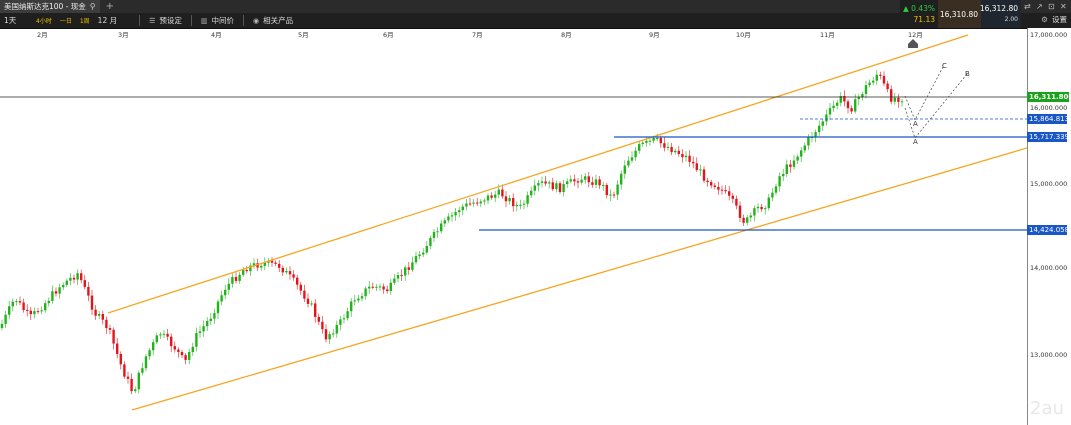  Describe the element at coordinates (915, 35) in the screenshot. I see `x-tick-dec: 12月` at that location.